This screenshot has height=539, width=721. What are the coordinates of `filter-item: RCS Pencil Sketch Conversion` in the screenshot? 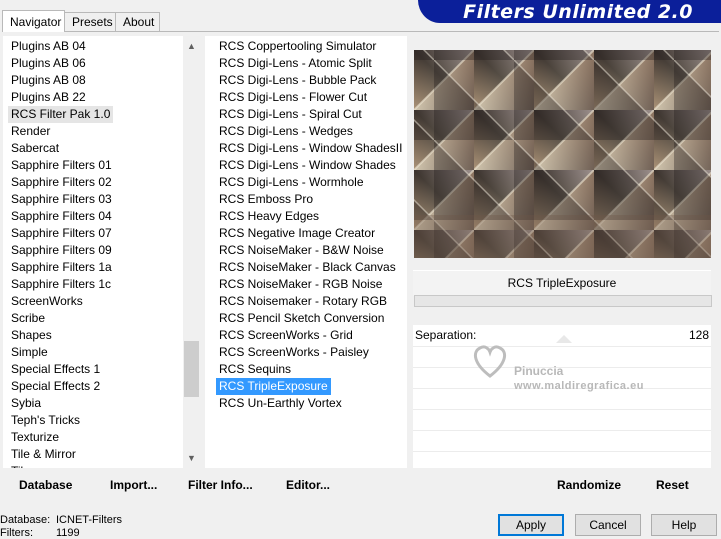 It's located at (301, 318).